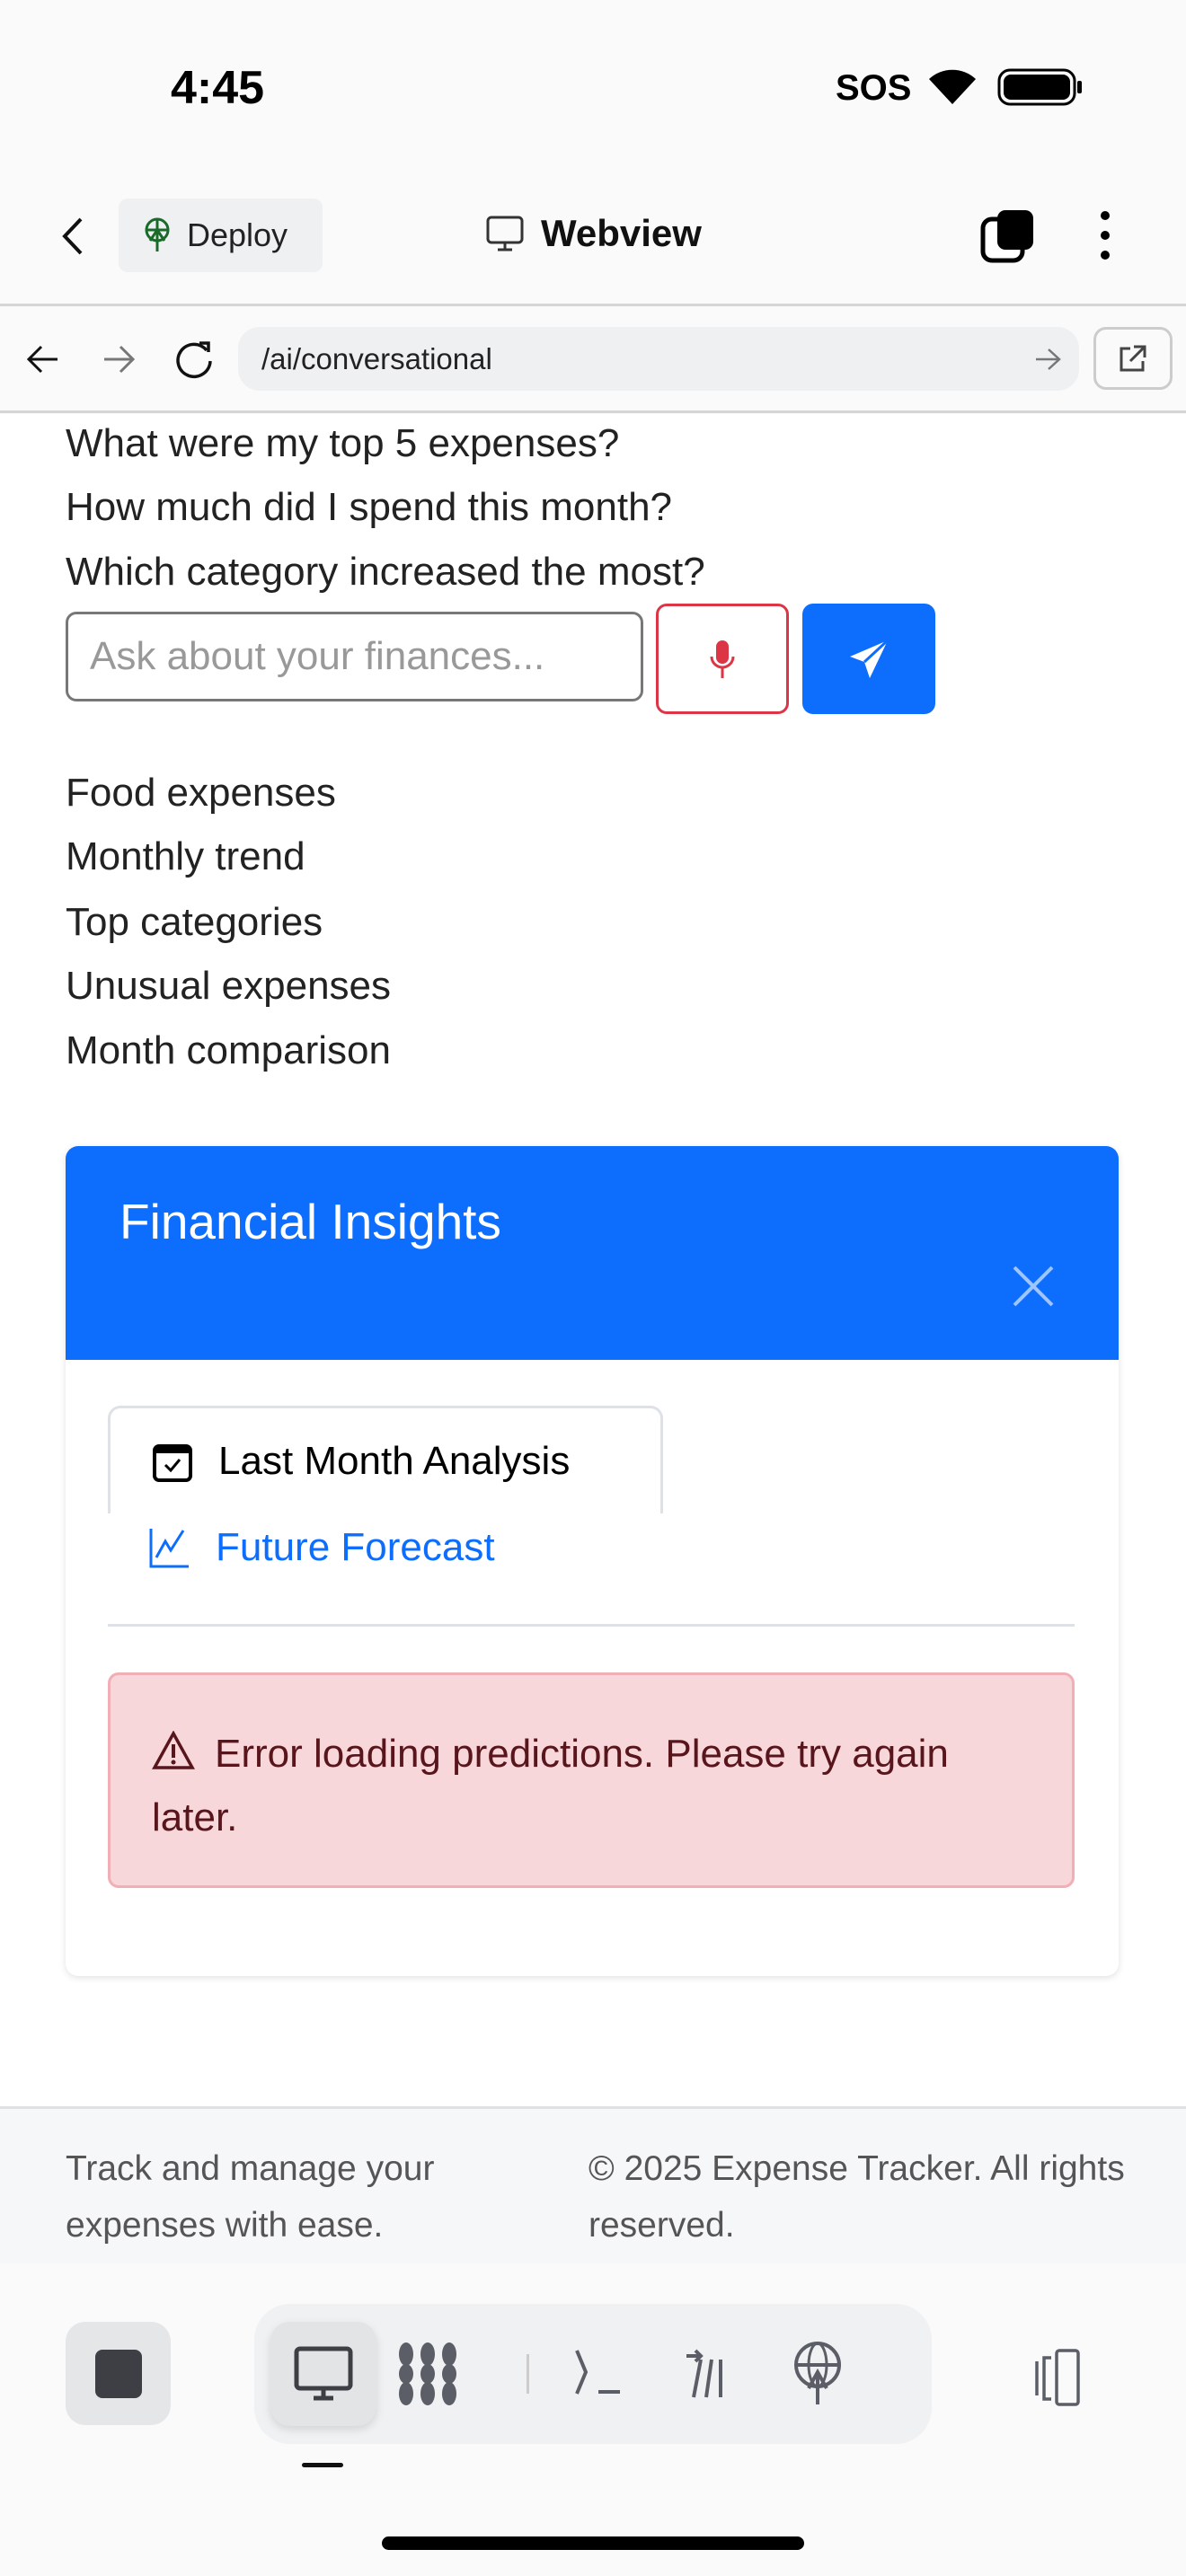  Describe the element at coordinates (1047, 359) in the screenshot. I see `go-arrow-icon` at that location.